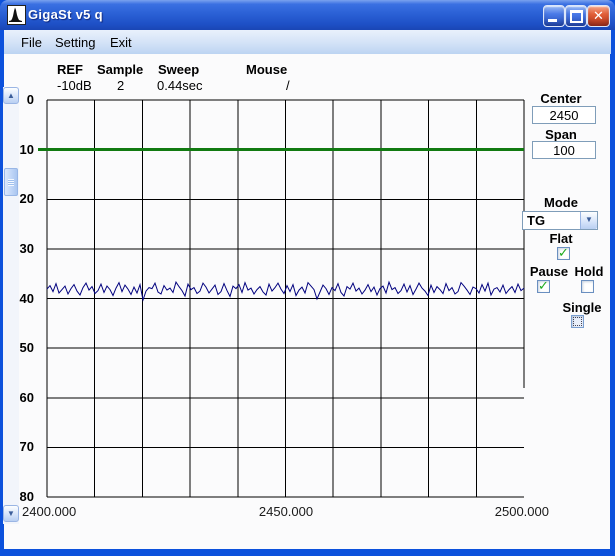 This screenshot has height=556, width=615. I want to click on mode-selected-value: TG, so click(536, 220).